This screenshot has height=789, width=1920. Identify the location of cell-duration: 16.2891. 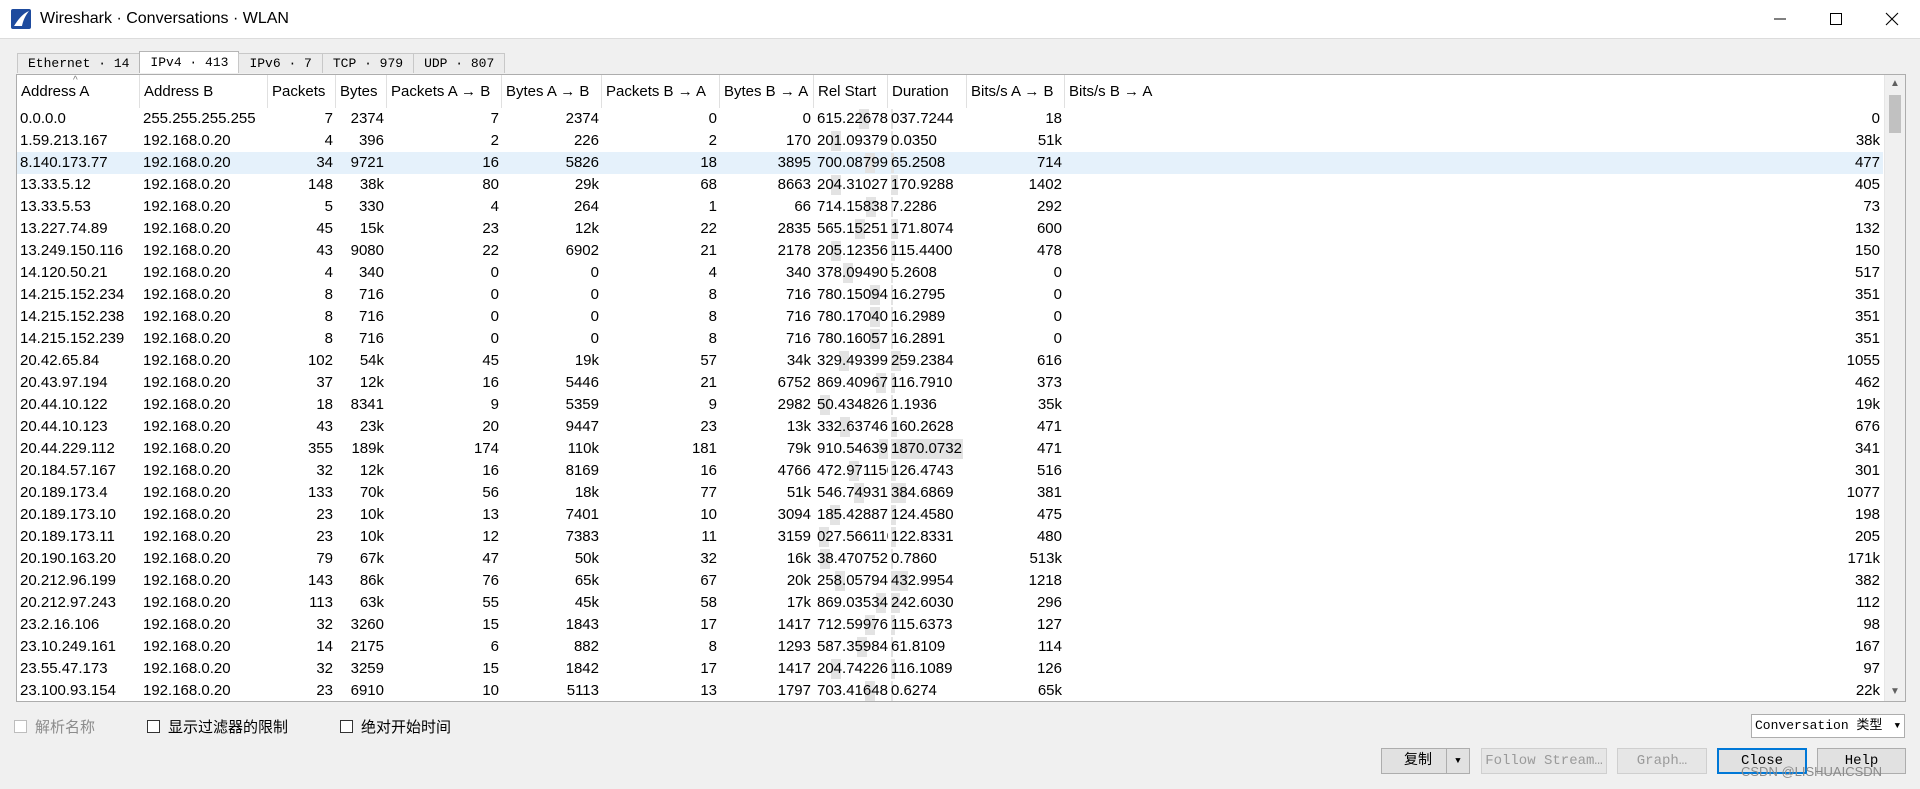
(927, 339).